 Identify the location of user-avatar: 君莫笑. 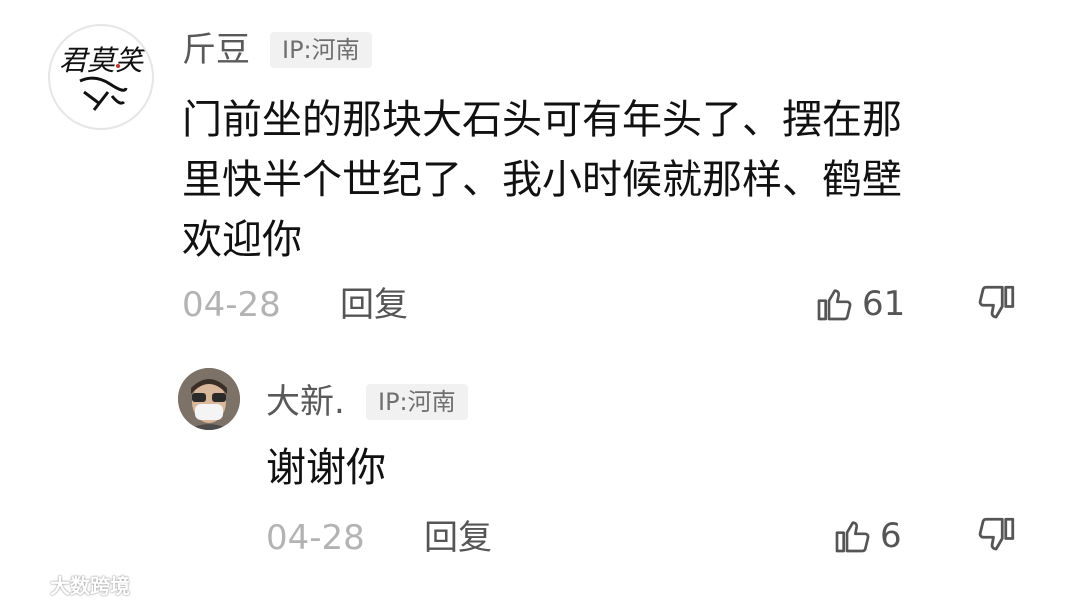
(101, 77).